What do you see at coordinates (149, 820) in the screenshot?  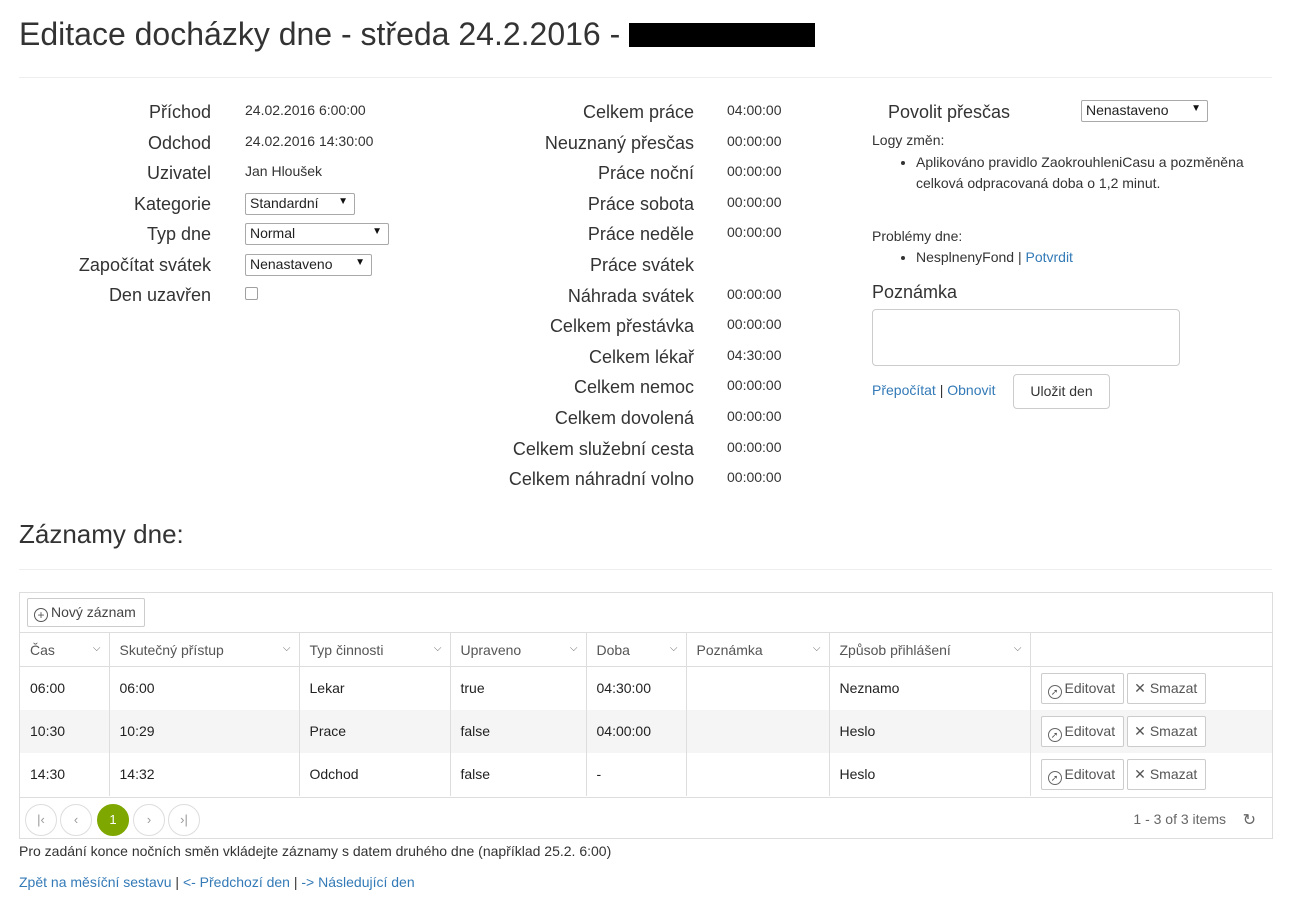 I see `next-page-icon: ›` at bounding box center [149, 820].